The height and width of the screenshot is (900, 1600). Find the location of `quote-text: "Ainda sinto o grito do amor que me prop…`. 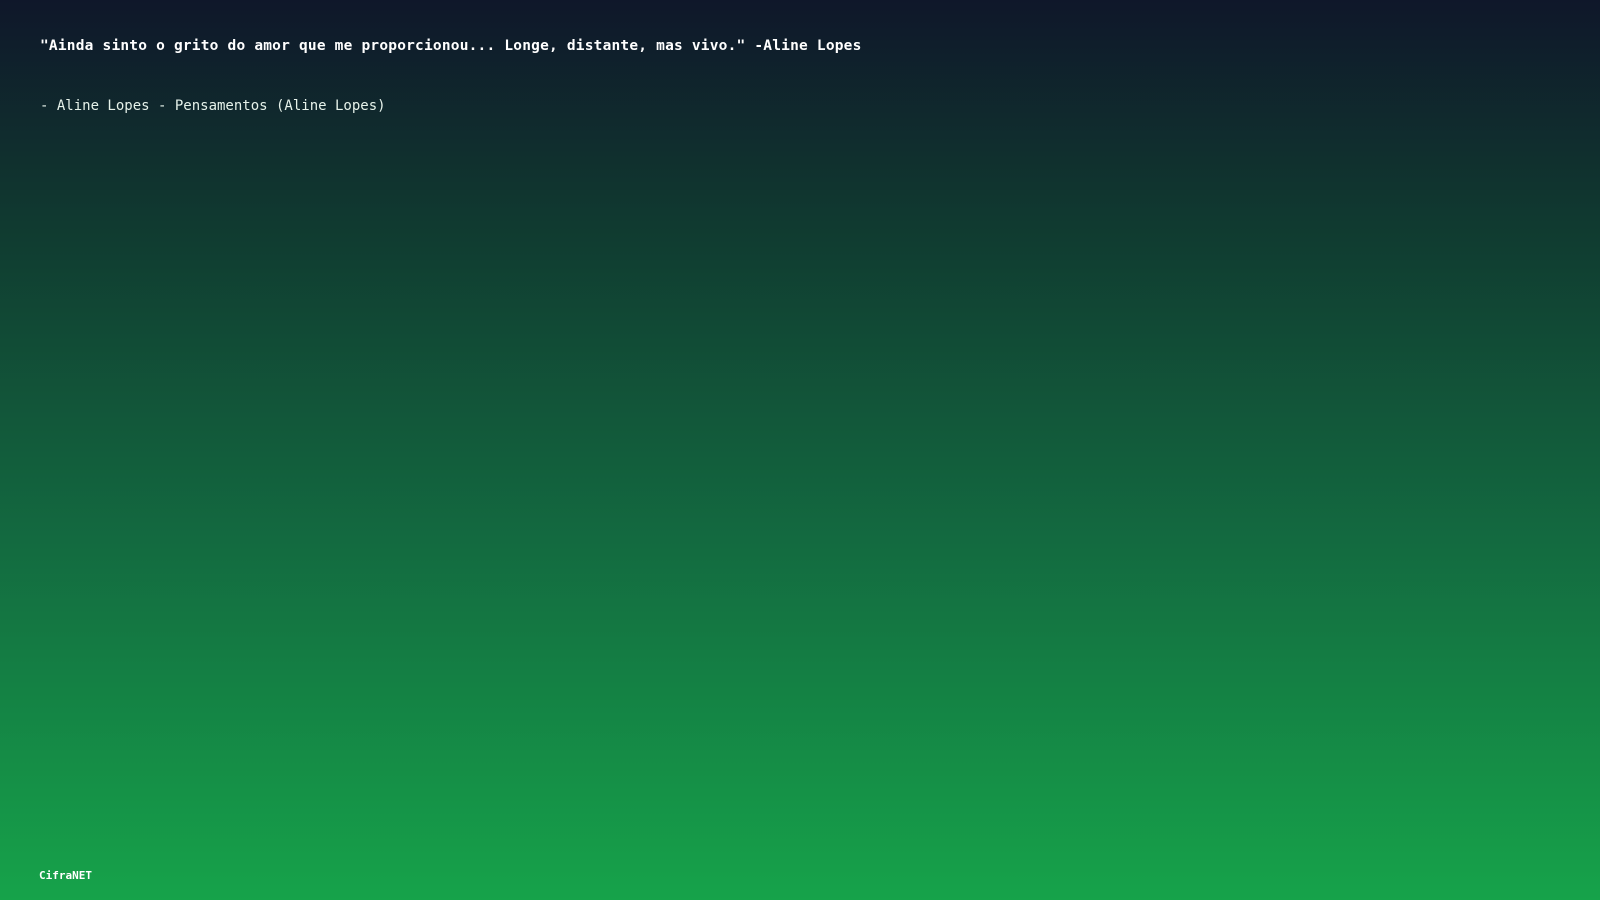

quote-text: "Ainda sinto o grito do amor que me prop… is located at coordinates (451, 46).